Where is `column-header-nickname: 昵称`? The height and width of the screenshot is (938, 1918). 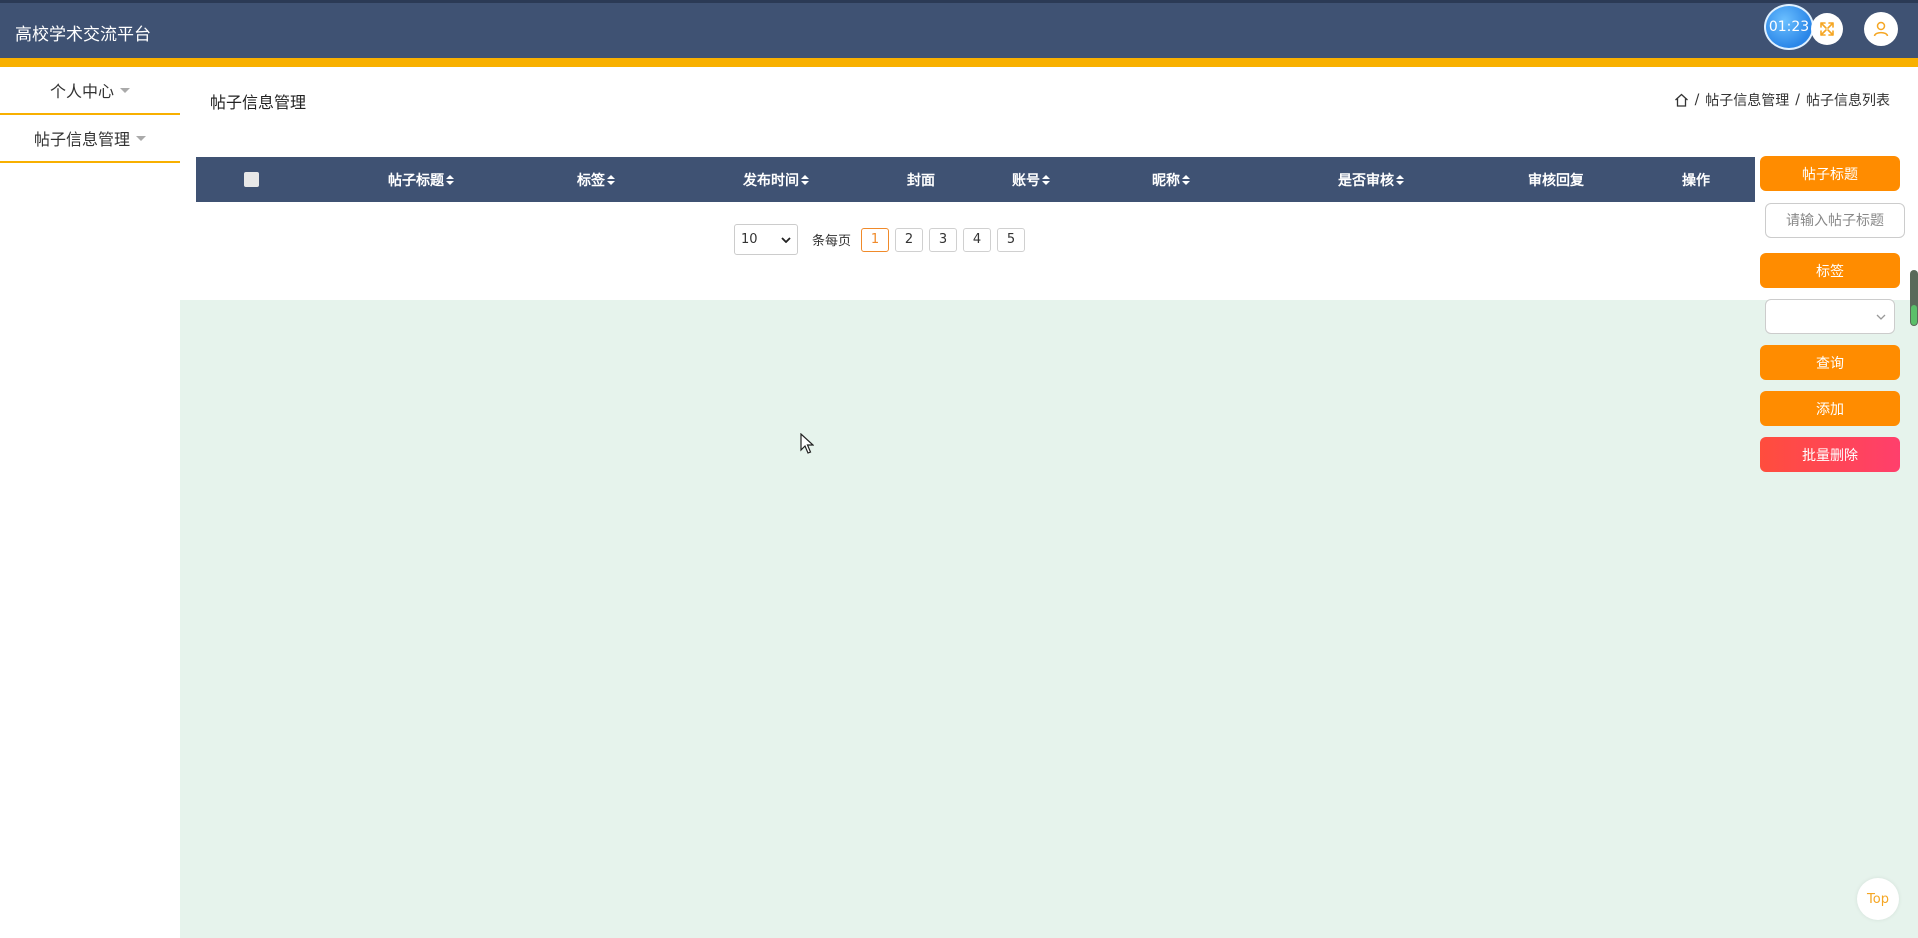
column-header-nickname: 昵称 is located at coordinates (1171, 179).